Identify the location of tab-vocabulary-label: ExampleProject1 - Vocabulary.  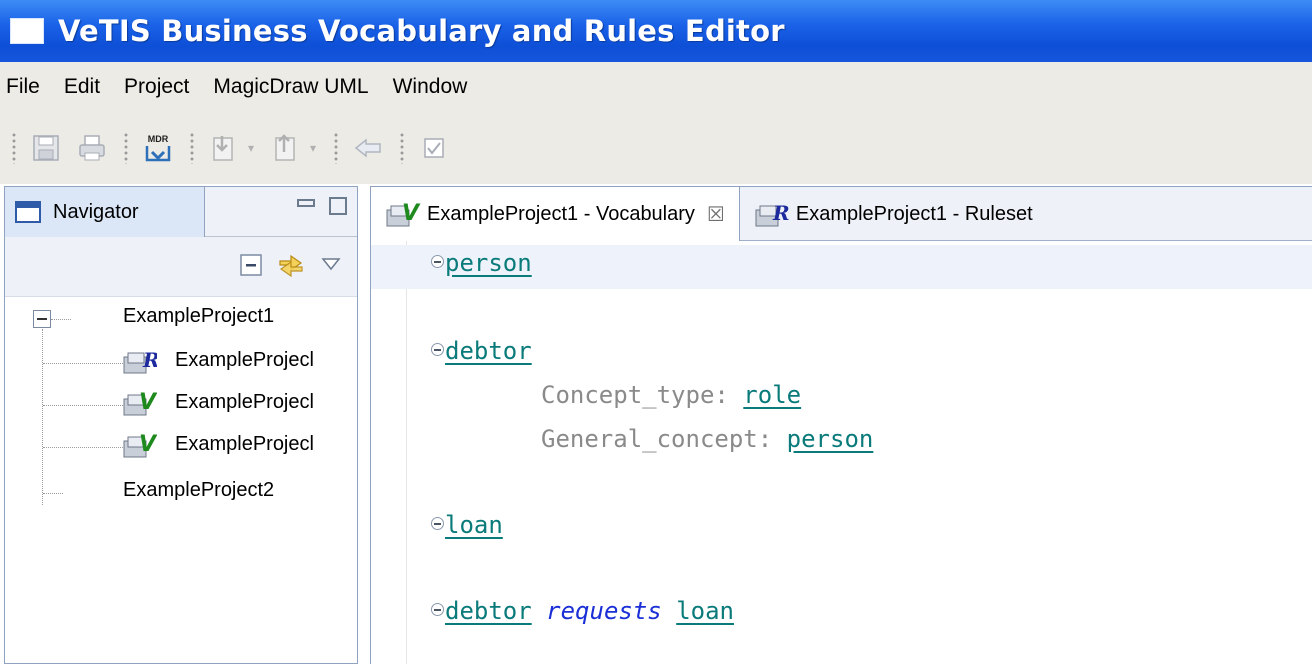
(561, 213).